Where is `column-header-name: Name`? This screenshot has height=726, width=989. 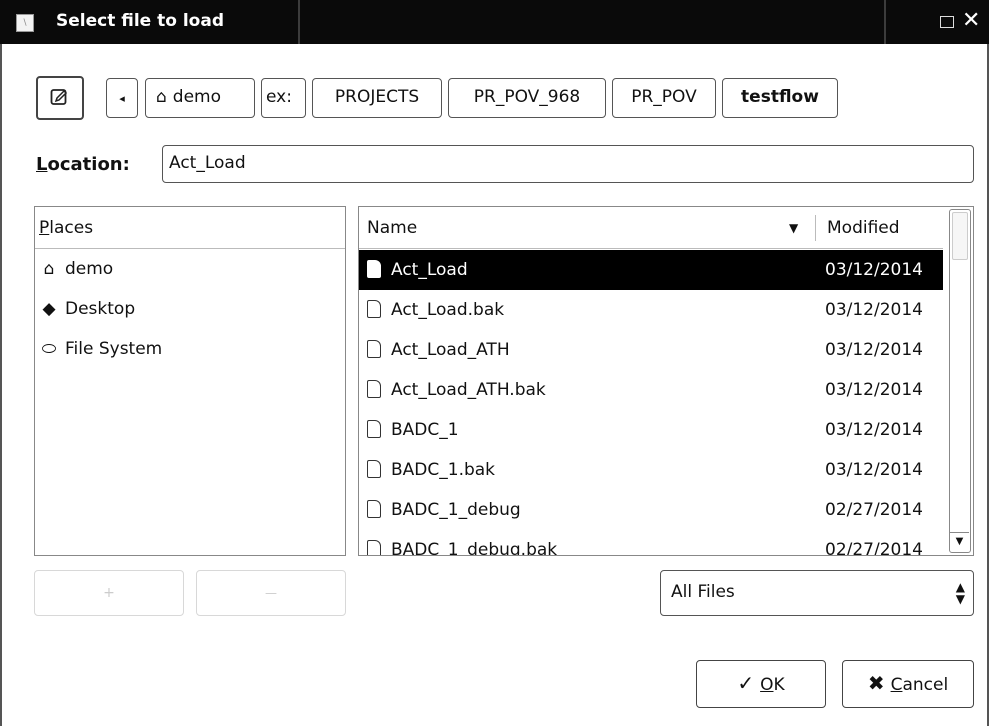
column-header-name: Name is located at coordinates (392, 228).